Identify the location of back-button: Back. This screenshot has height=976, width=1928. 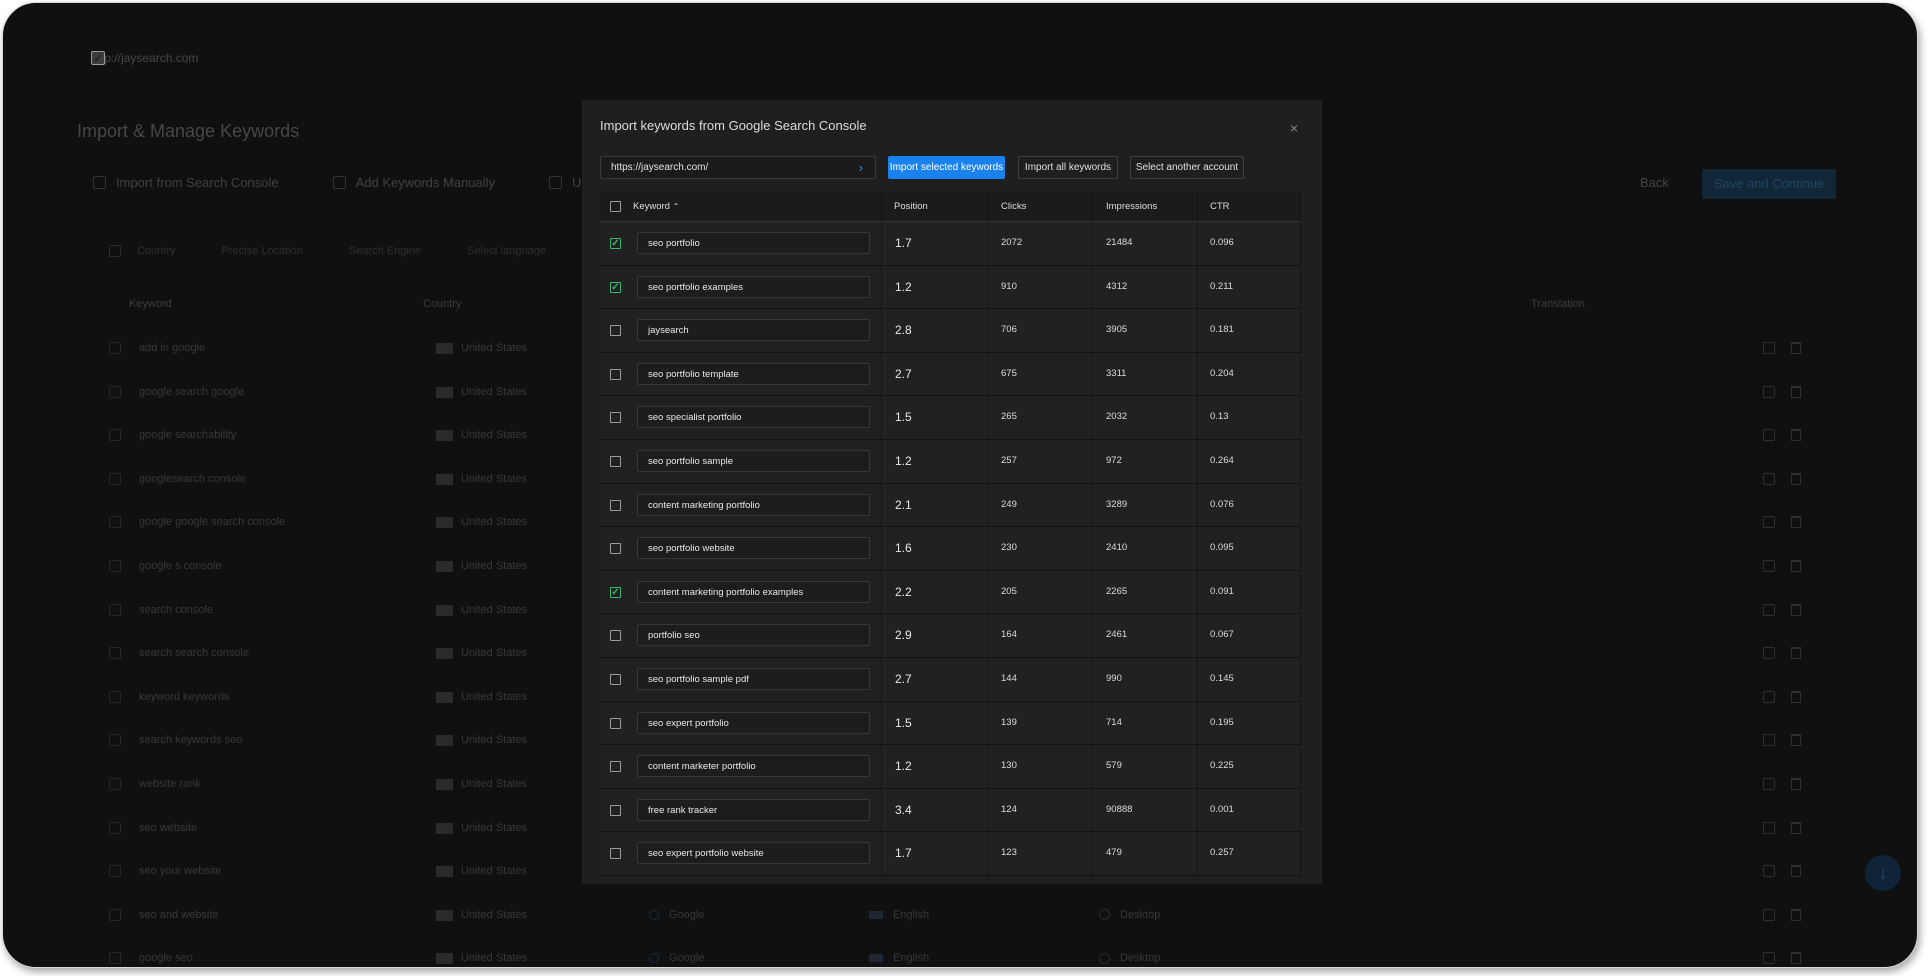
(1654, 182).